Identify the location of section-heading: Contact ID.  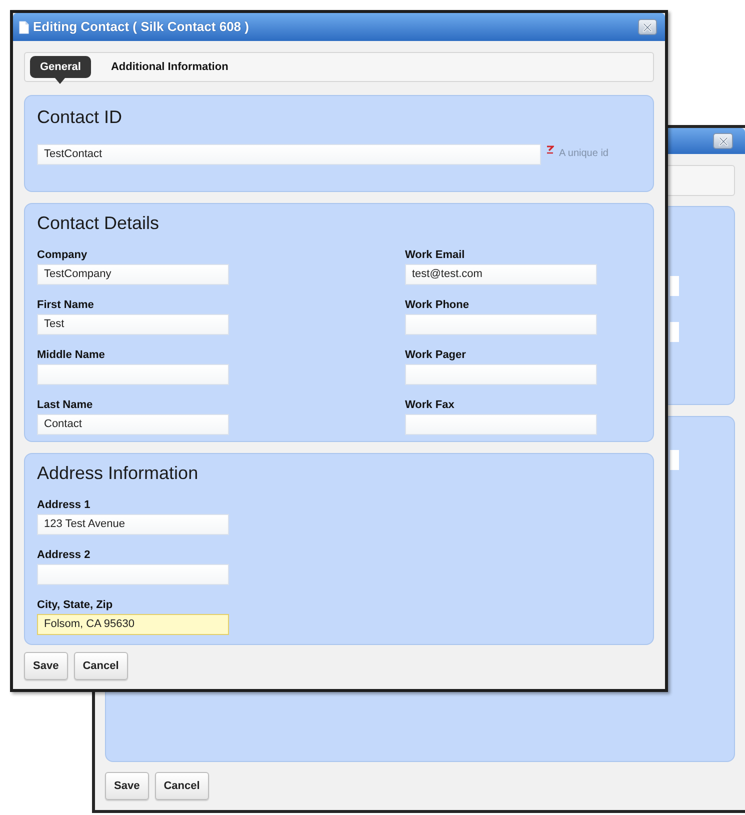
(79, 117).